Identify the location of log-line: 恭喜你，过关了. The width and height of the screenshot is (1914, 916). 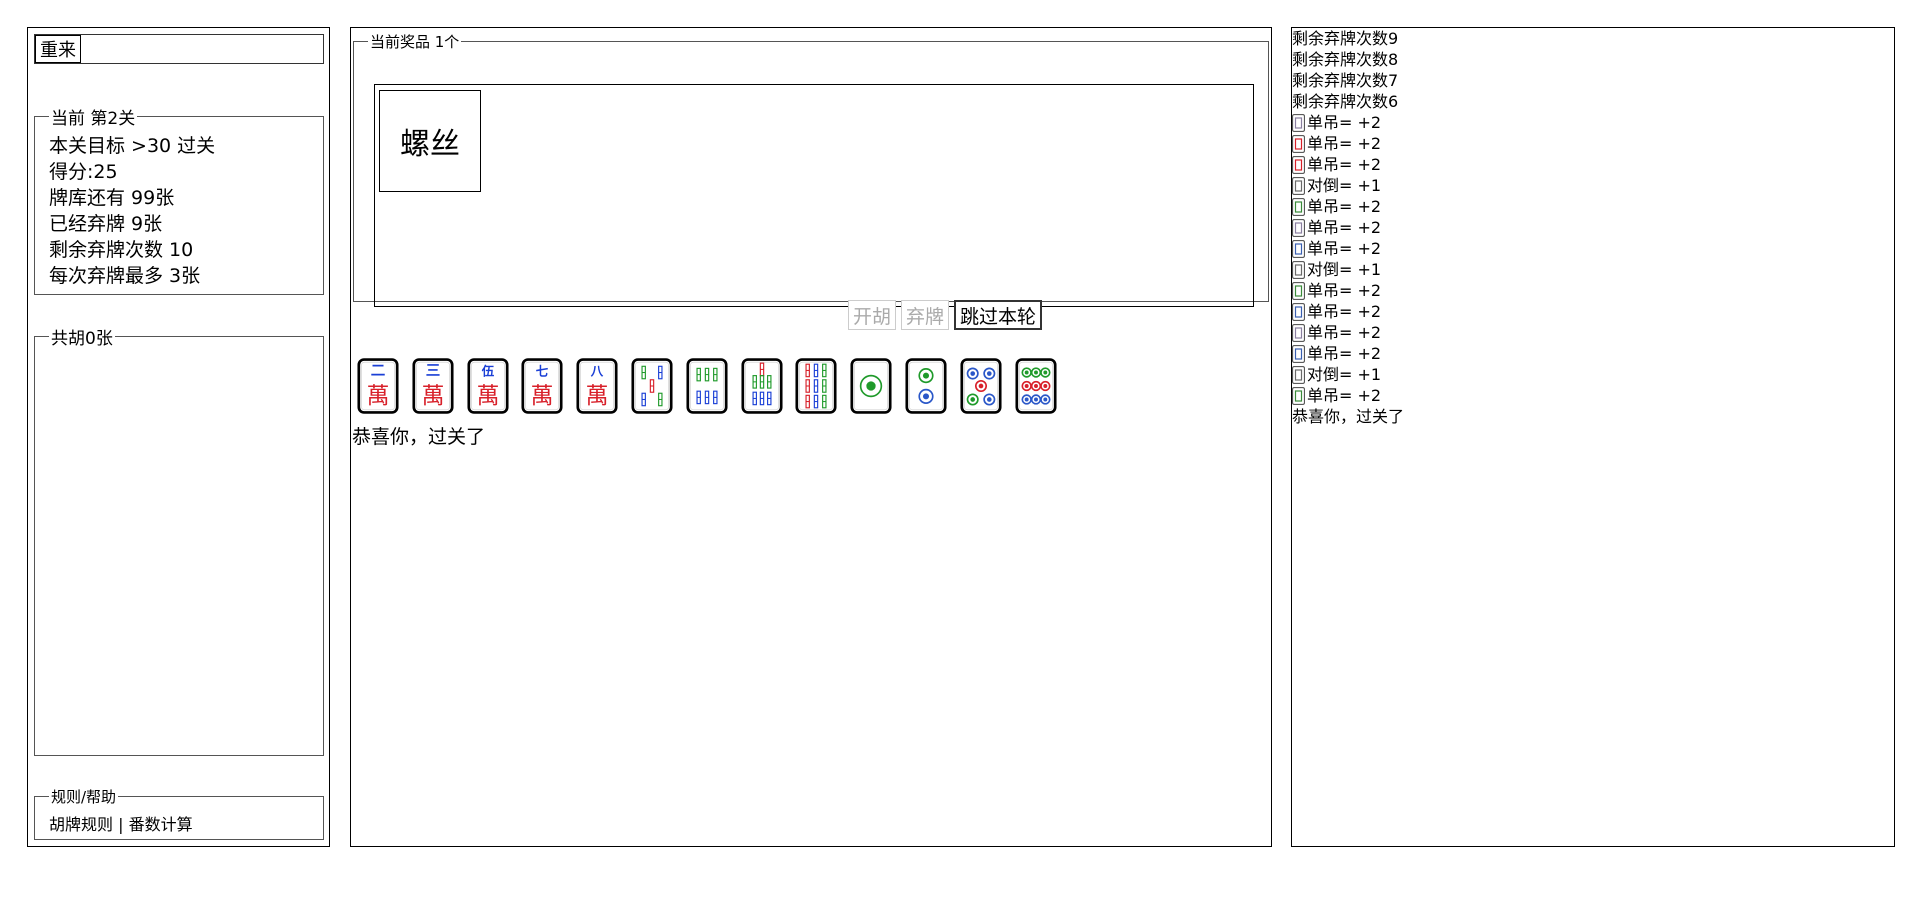
(1348, 416).